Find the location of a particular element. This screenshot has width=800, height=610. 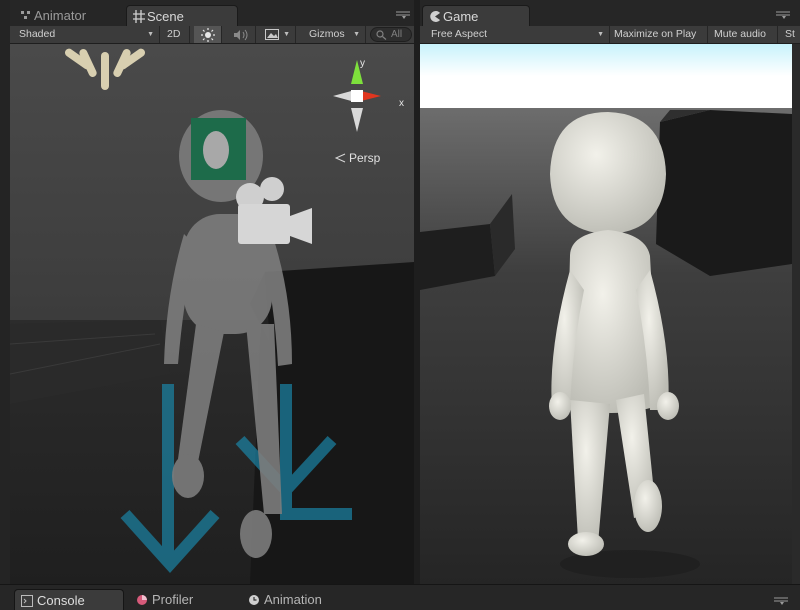

aspect-label: Free Aspect is located at coordinates (459, 34).